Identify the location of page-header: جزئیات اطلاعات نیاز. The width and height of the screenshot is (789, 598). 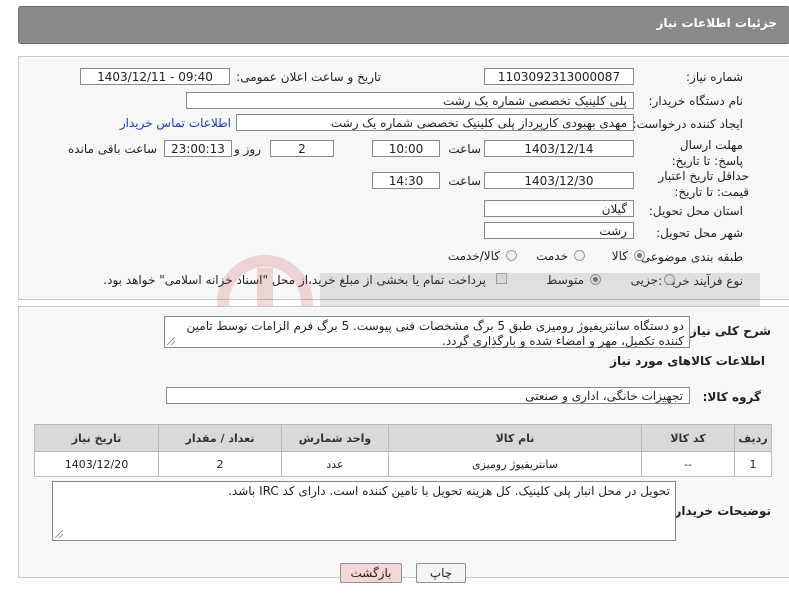
(403, 25).